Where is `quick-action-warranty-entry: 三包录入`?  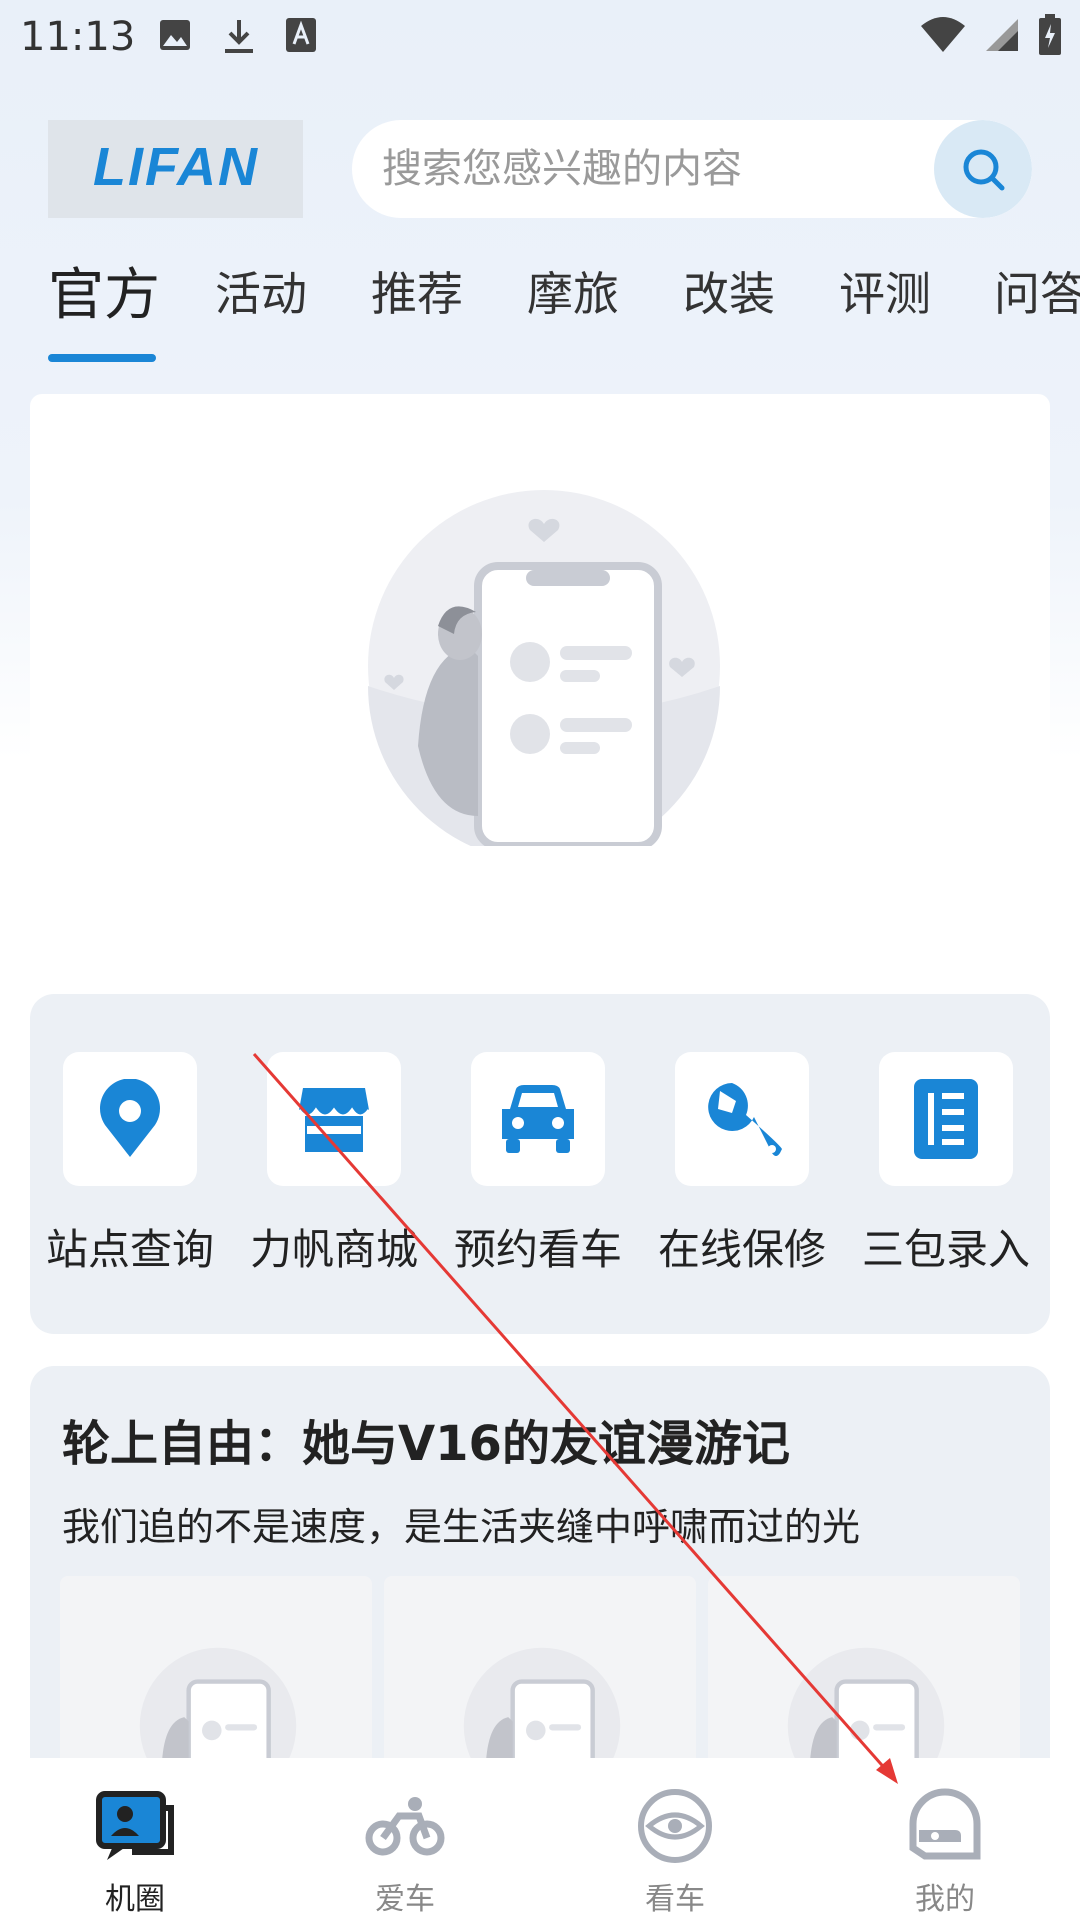 quick-action-warranty-entry: 三包录入 is located at coordinates (946, 1164).